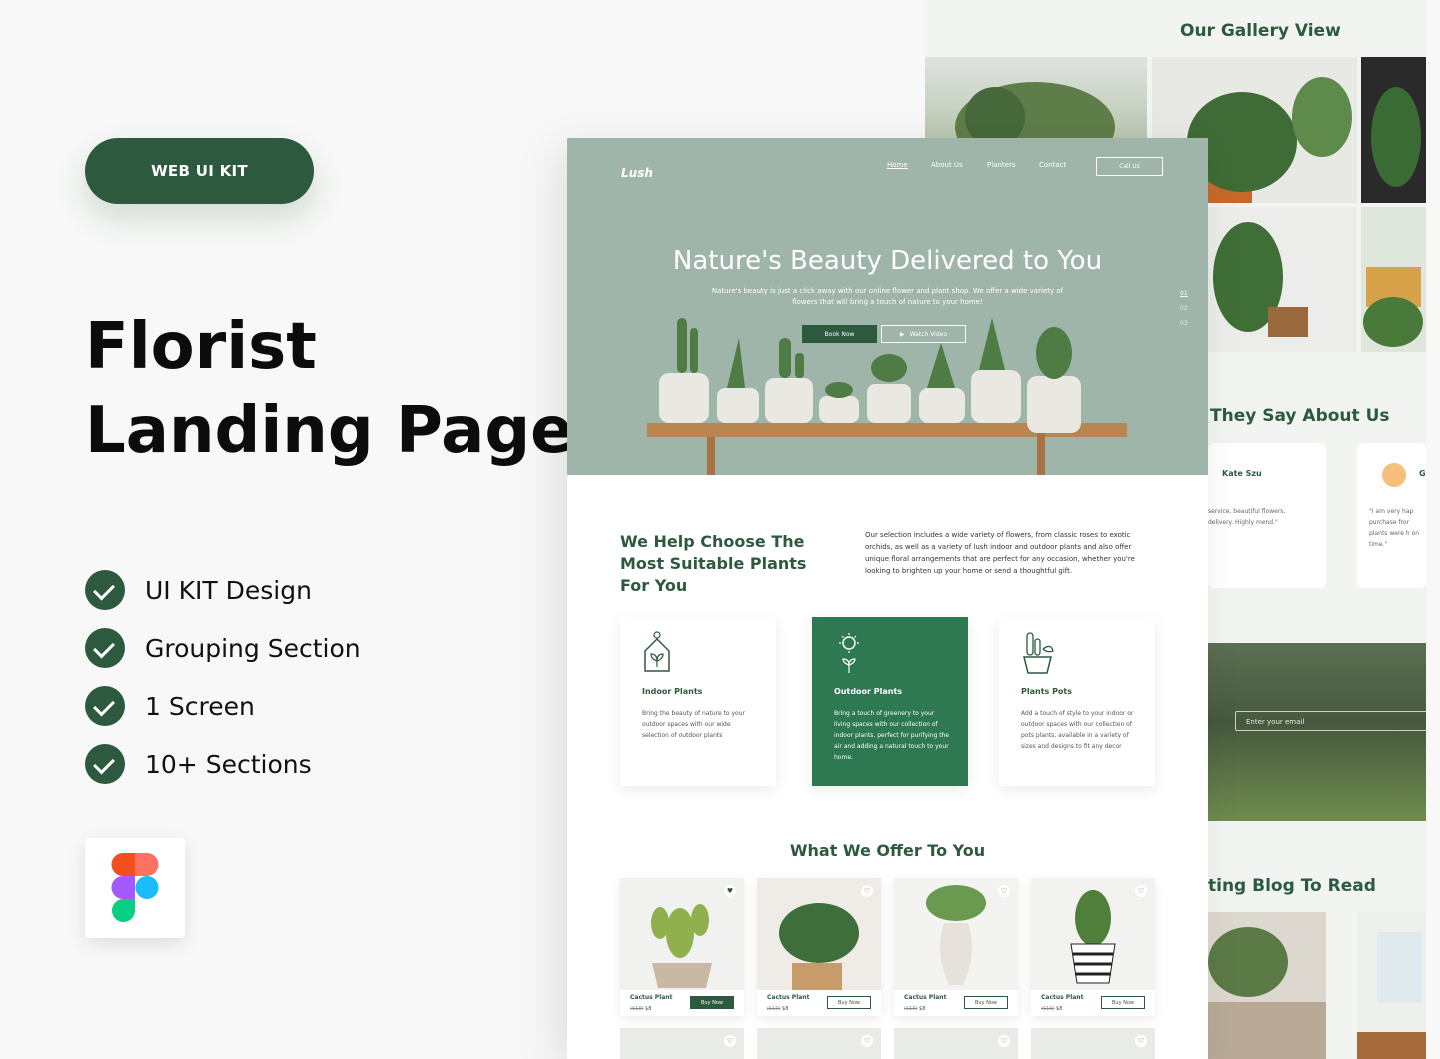 The height and width of the screenshot is (1059, 1440). I want to click on card-title: Plants Pots, so click(1047, 691).